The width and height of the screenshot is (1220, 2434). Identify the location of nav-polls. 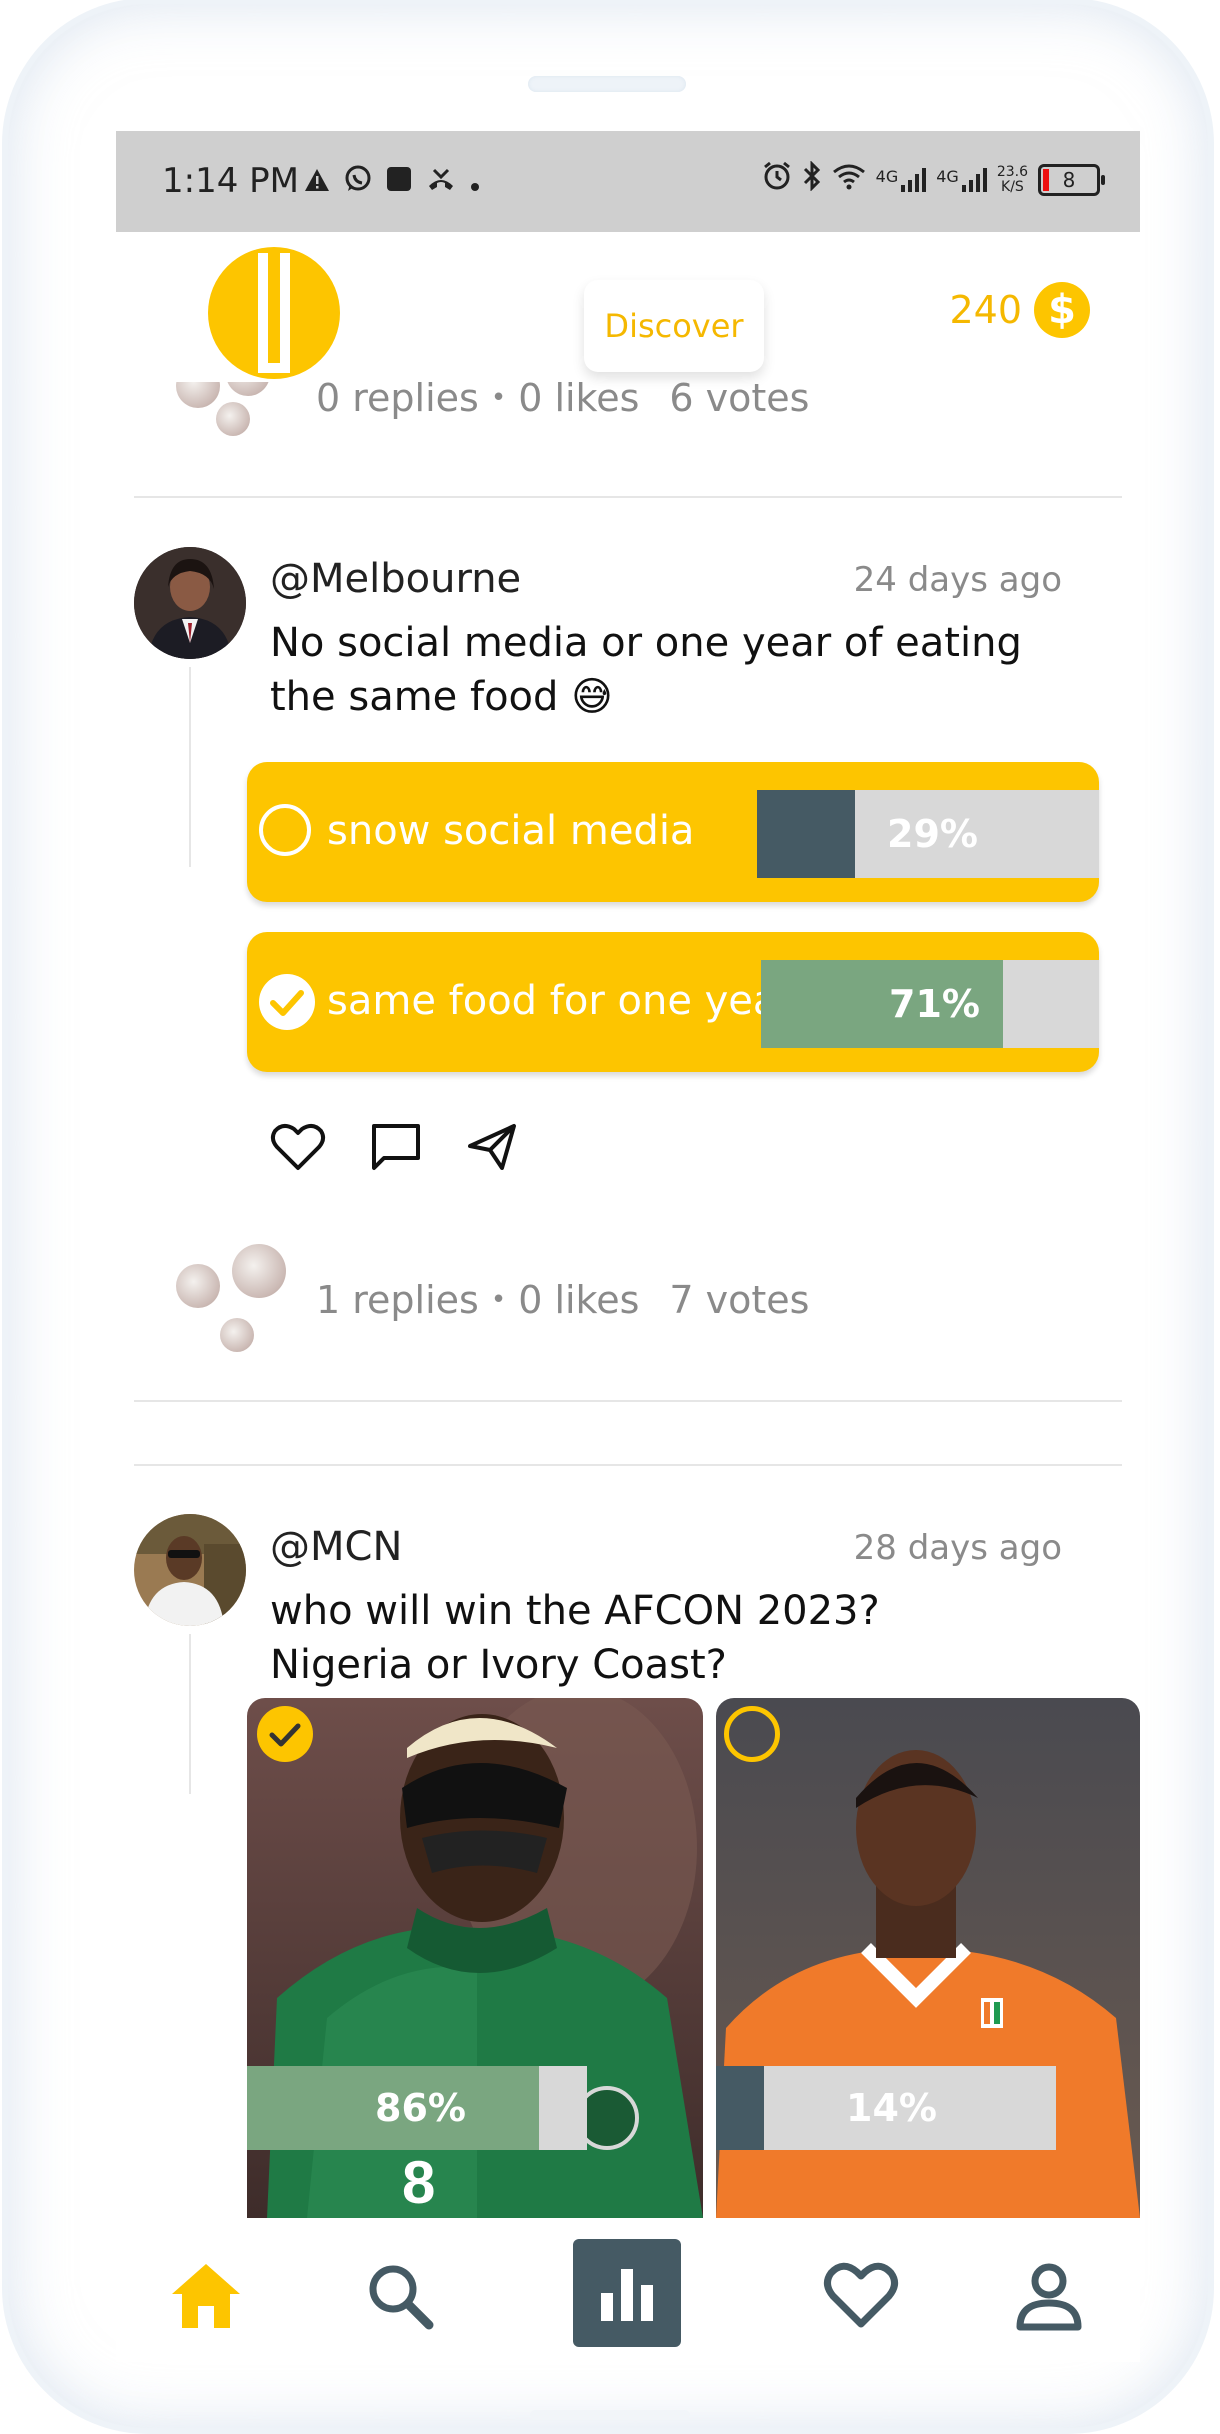
(627, 2293).